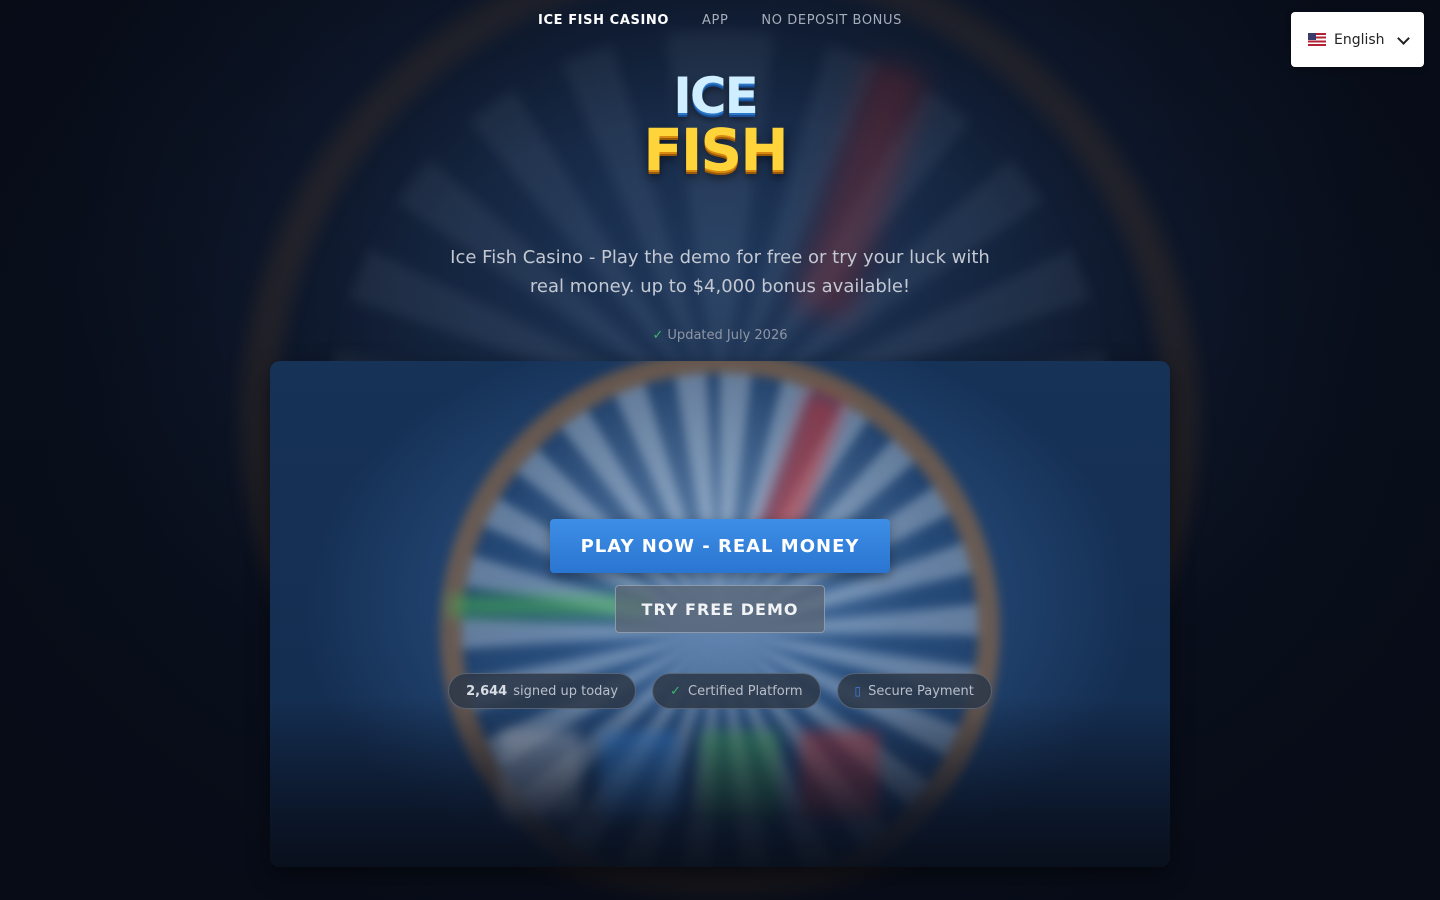  I want to click on language-selector: English, so click(1357, 39).